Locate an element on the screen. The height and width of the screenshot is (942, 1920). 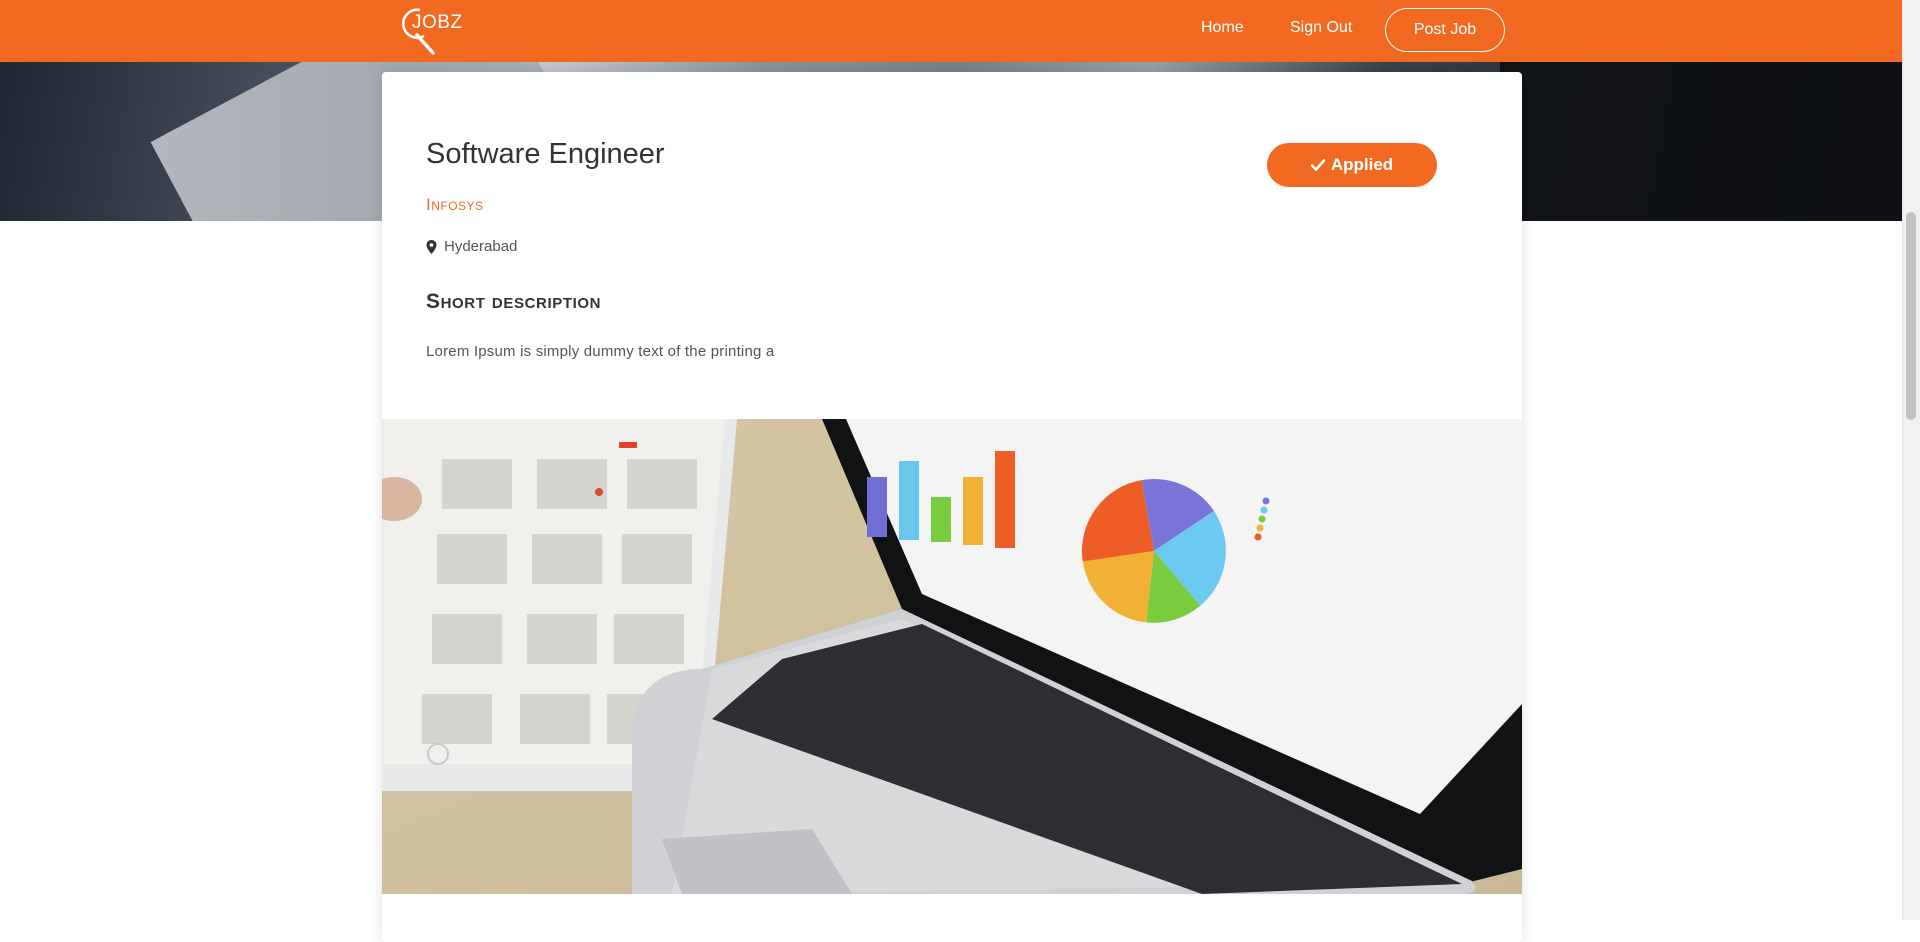
top-navbar: JOBZ Home Sign Out Post Job is located at coordinates (951, 31).